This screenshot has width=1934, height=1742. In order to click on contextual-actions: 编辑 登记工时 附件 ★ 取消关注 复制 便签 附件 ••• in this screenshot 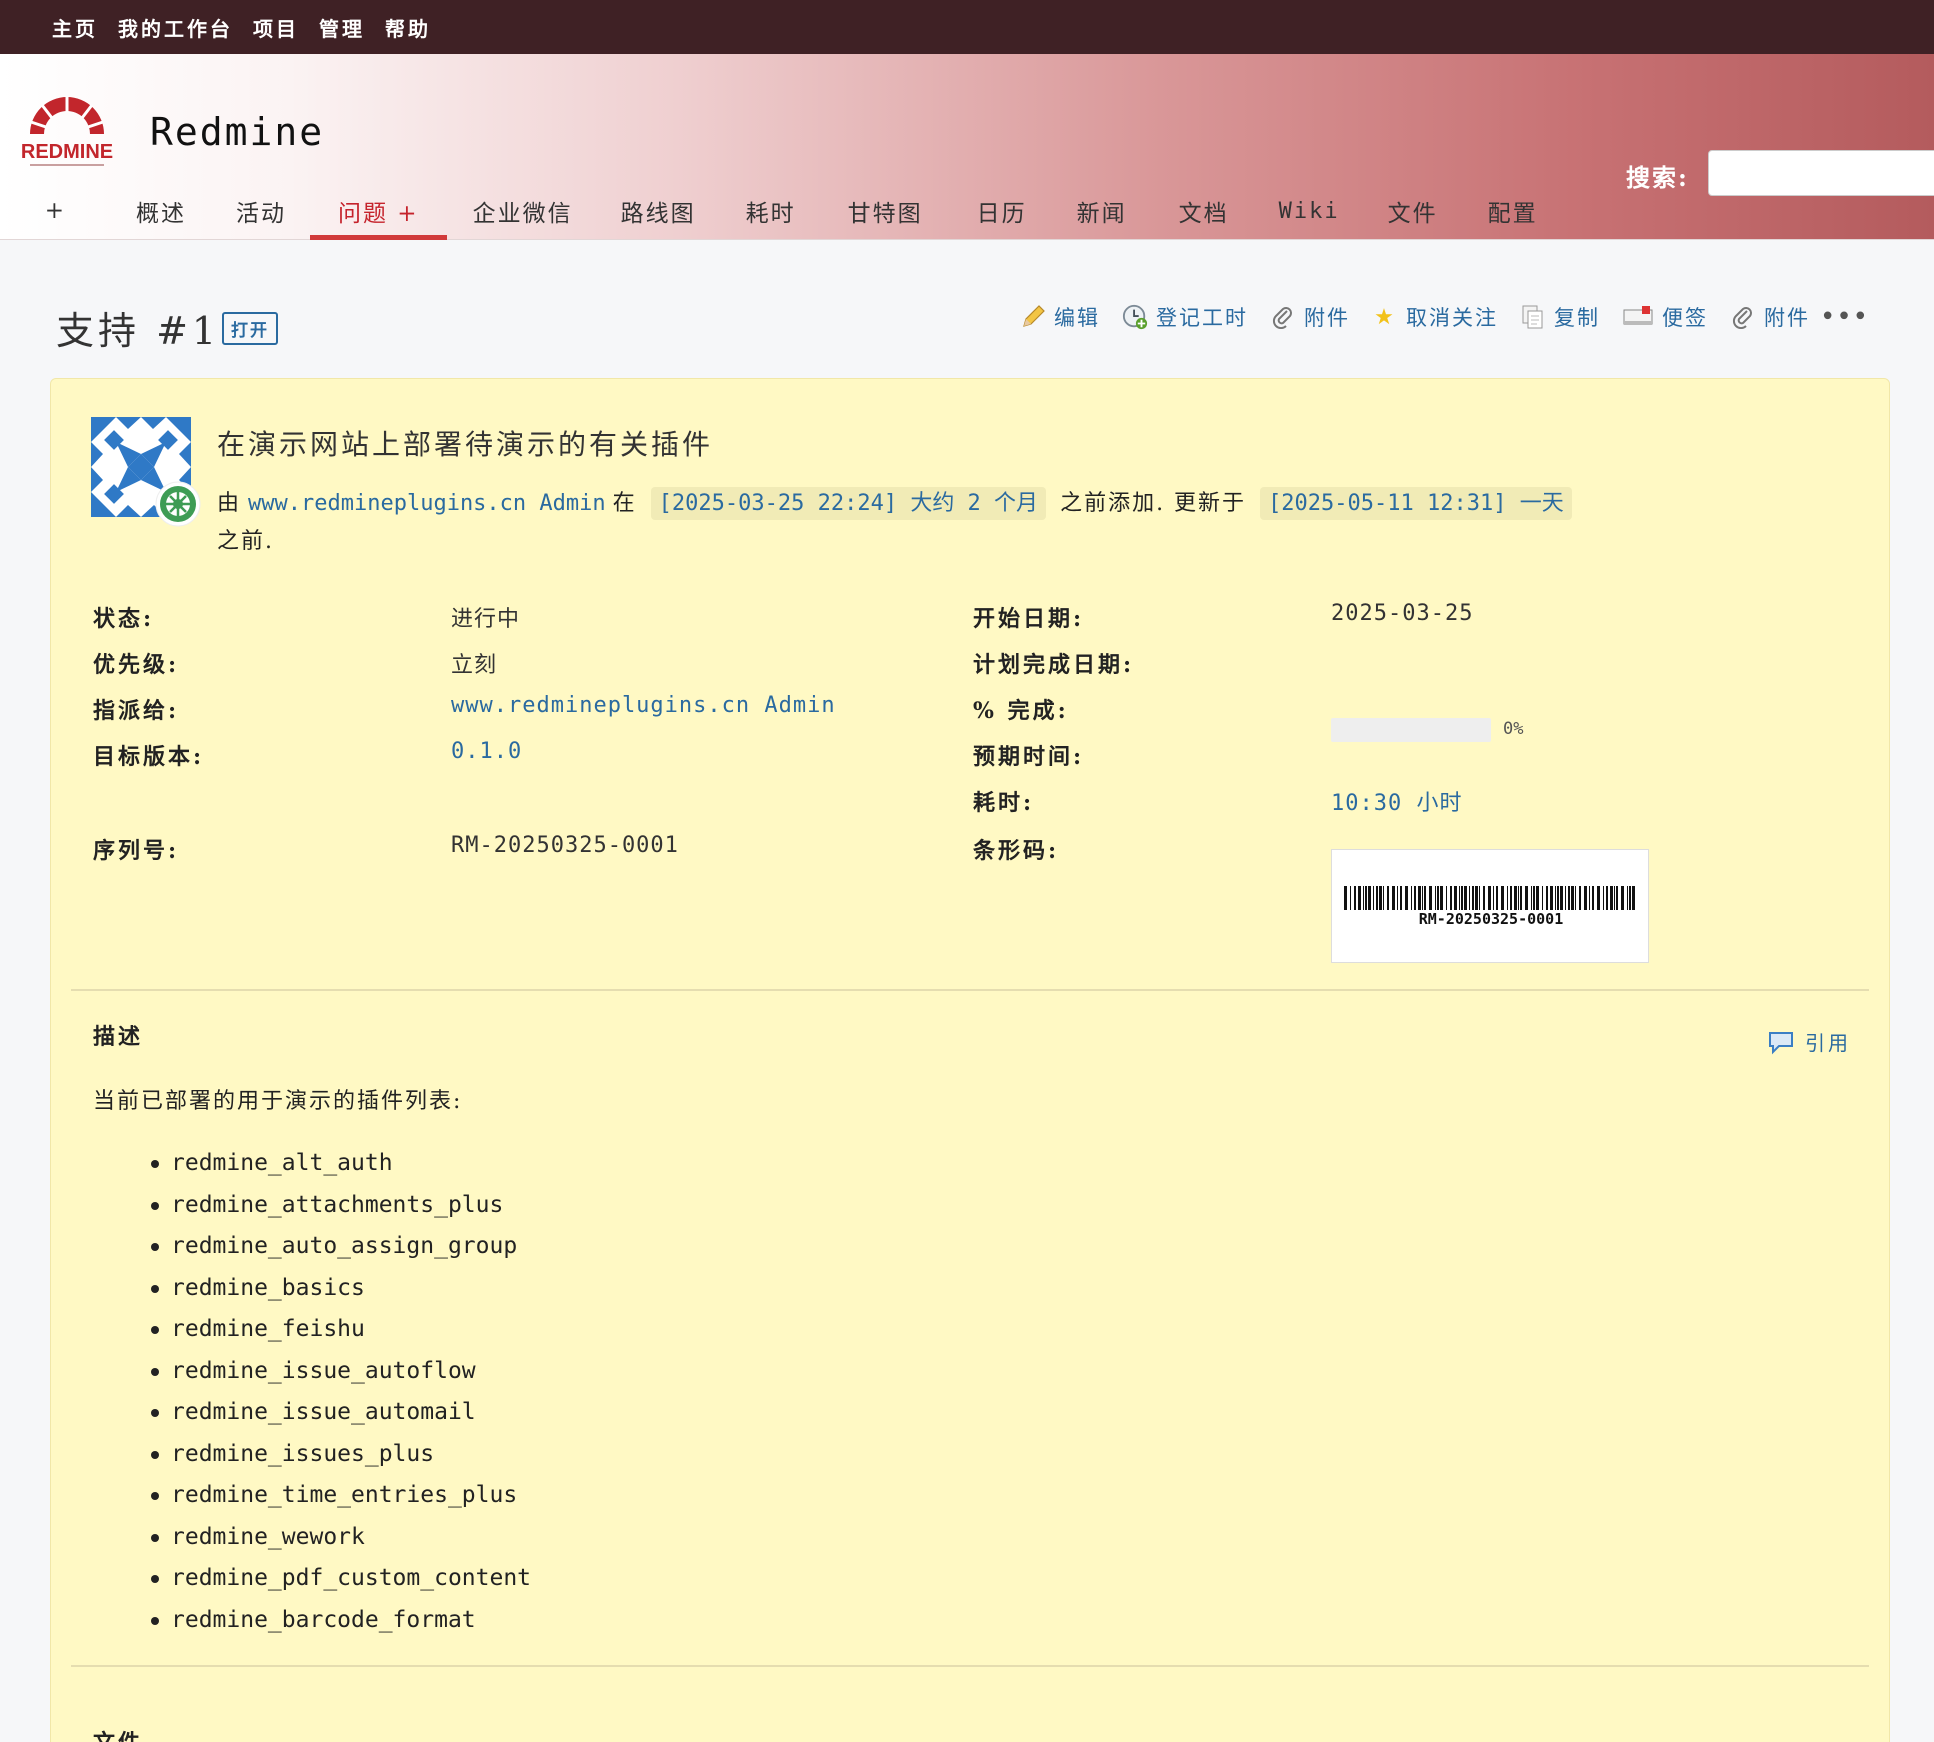, I will do `click(1444, 317)`.